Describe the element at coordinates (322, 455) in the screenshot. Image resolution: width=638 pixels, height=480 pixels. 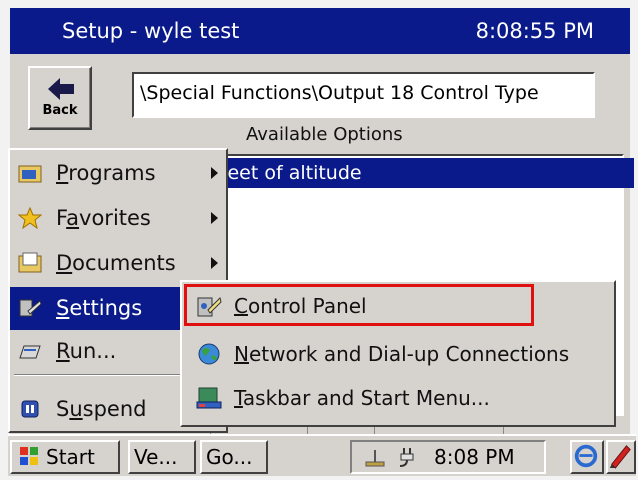
I see `taskbar: Start Ve... Go... 8:08 PM` at that location.